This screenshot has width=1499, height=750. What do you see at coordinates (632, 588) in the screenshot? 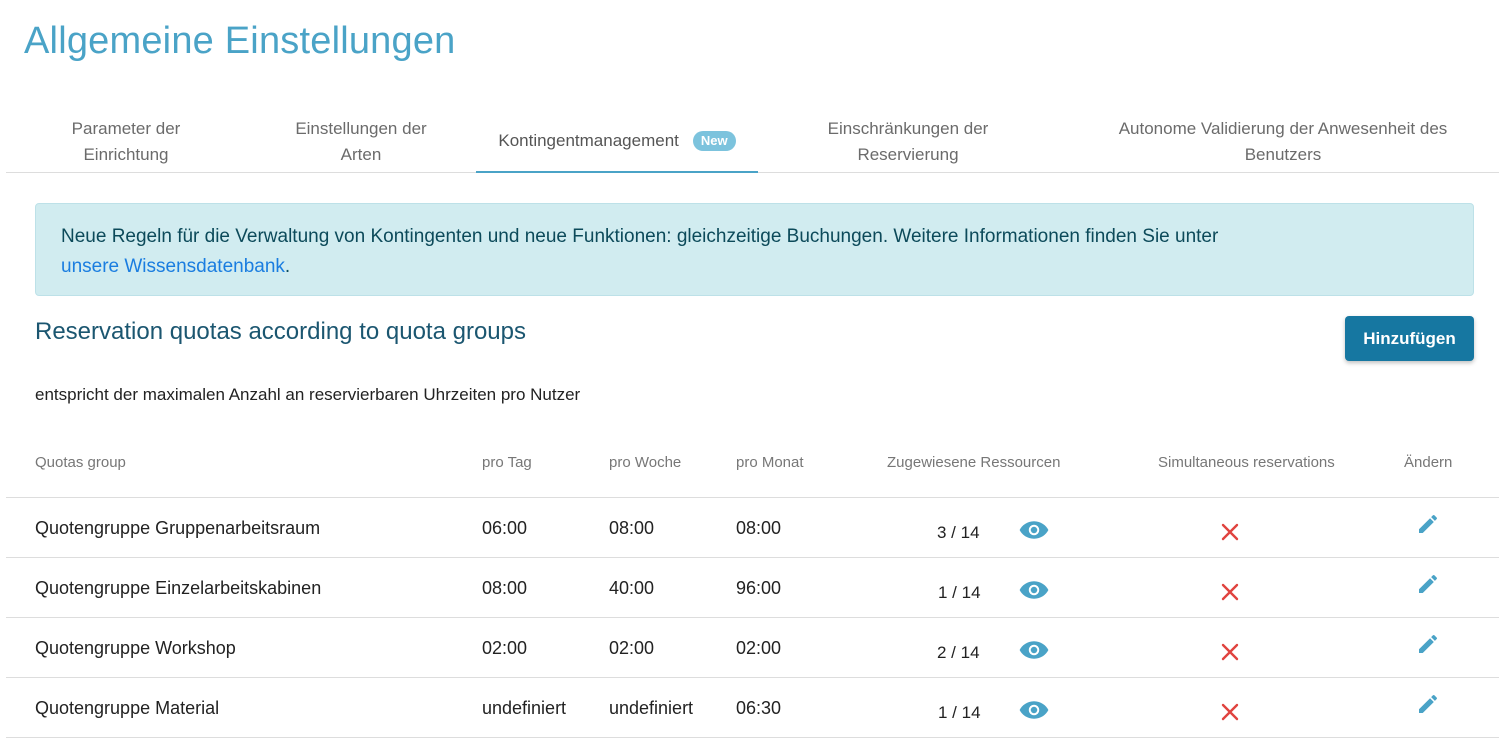
I see `cell-week: 40:00` at bounding box center [632, 588].